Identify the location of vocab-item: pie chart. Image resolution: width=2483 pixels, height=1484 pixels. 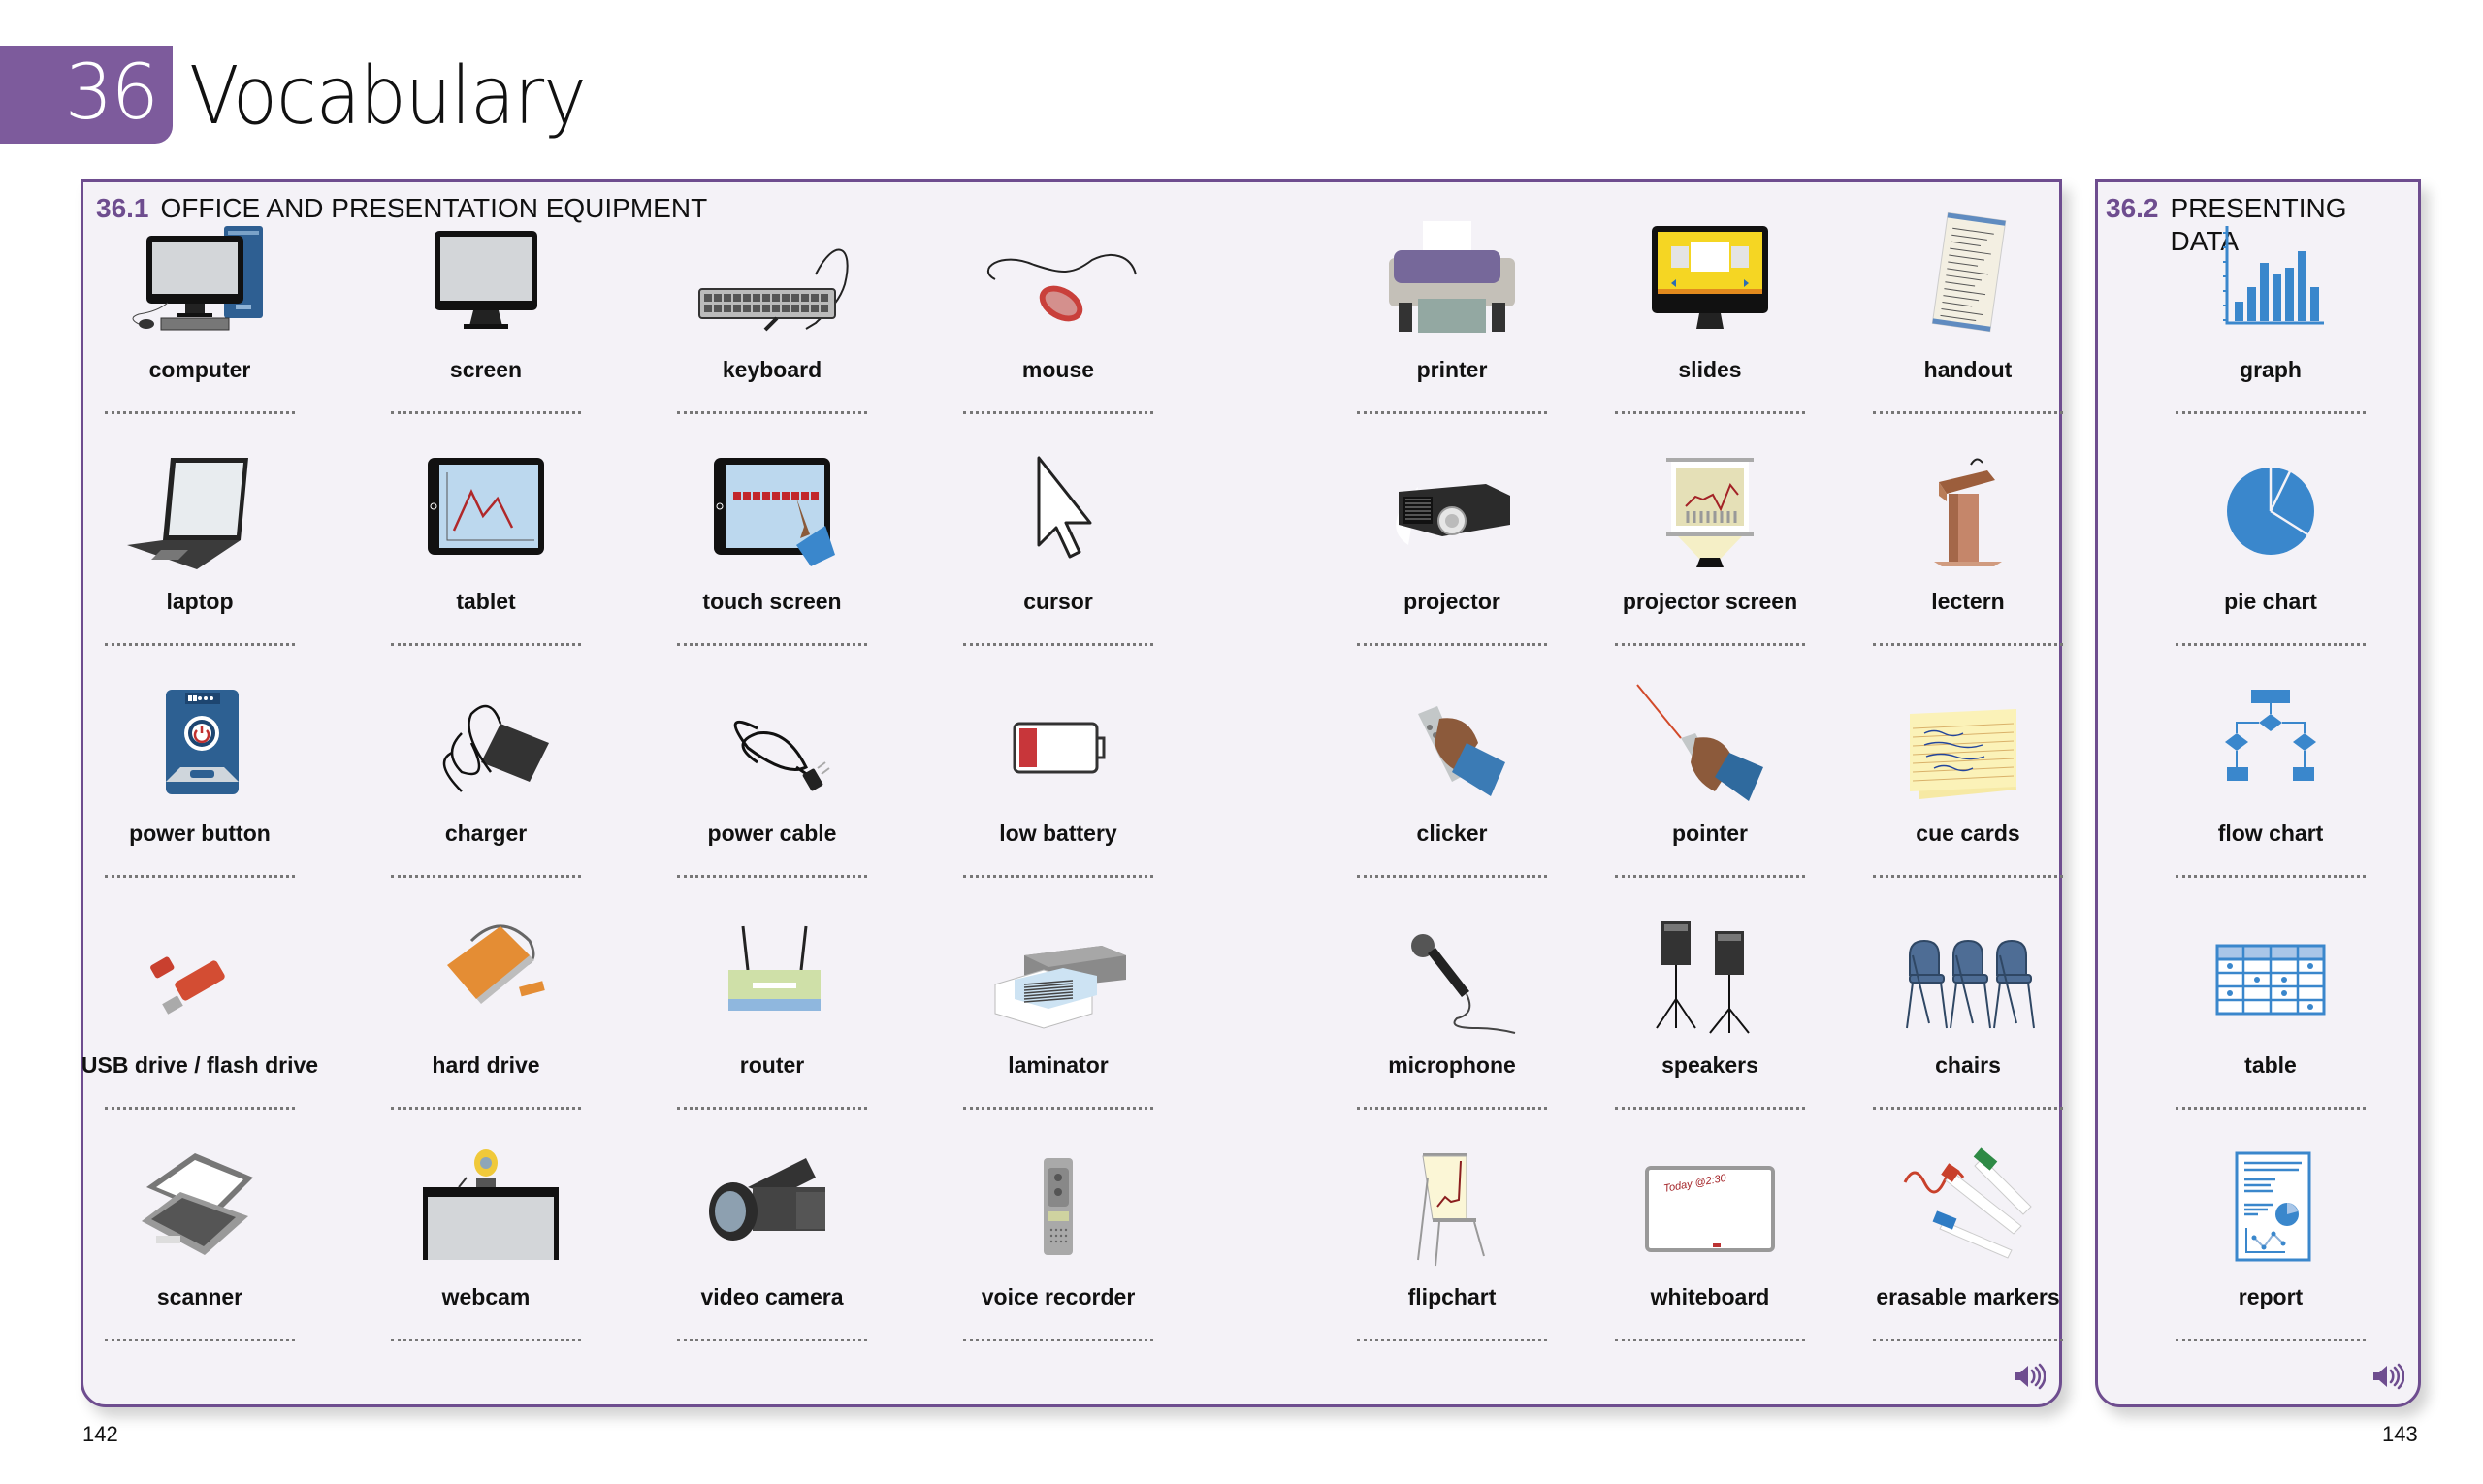
(2270, 555).